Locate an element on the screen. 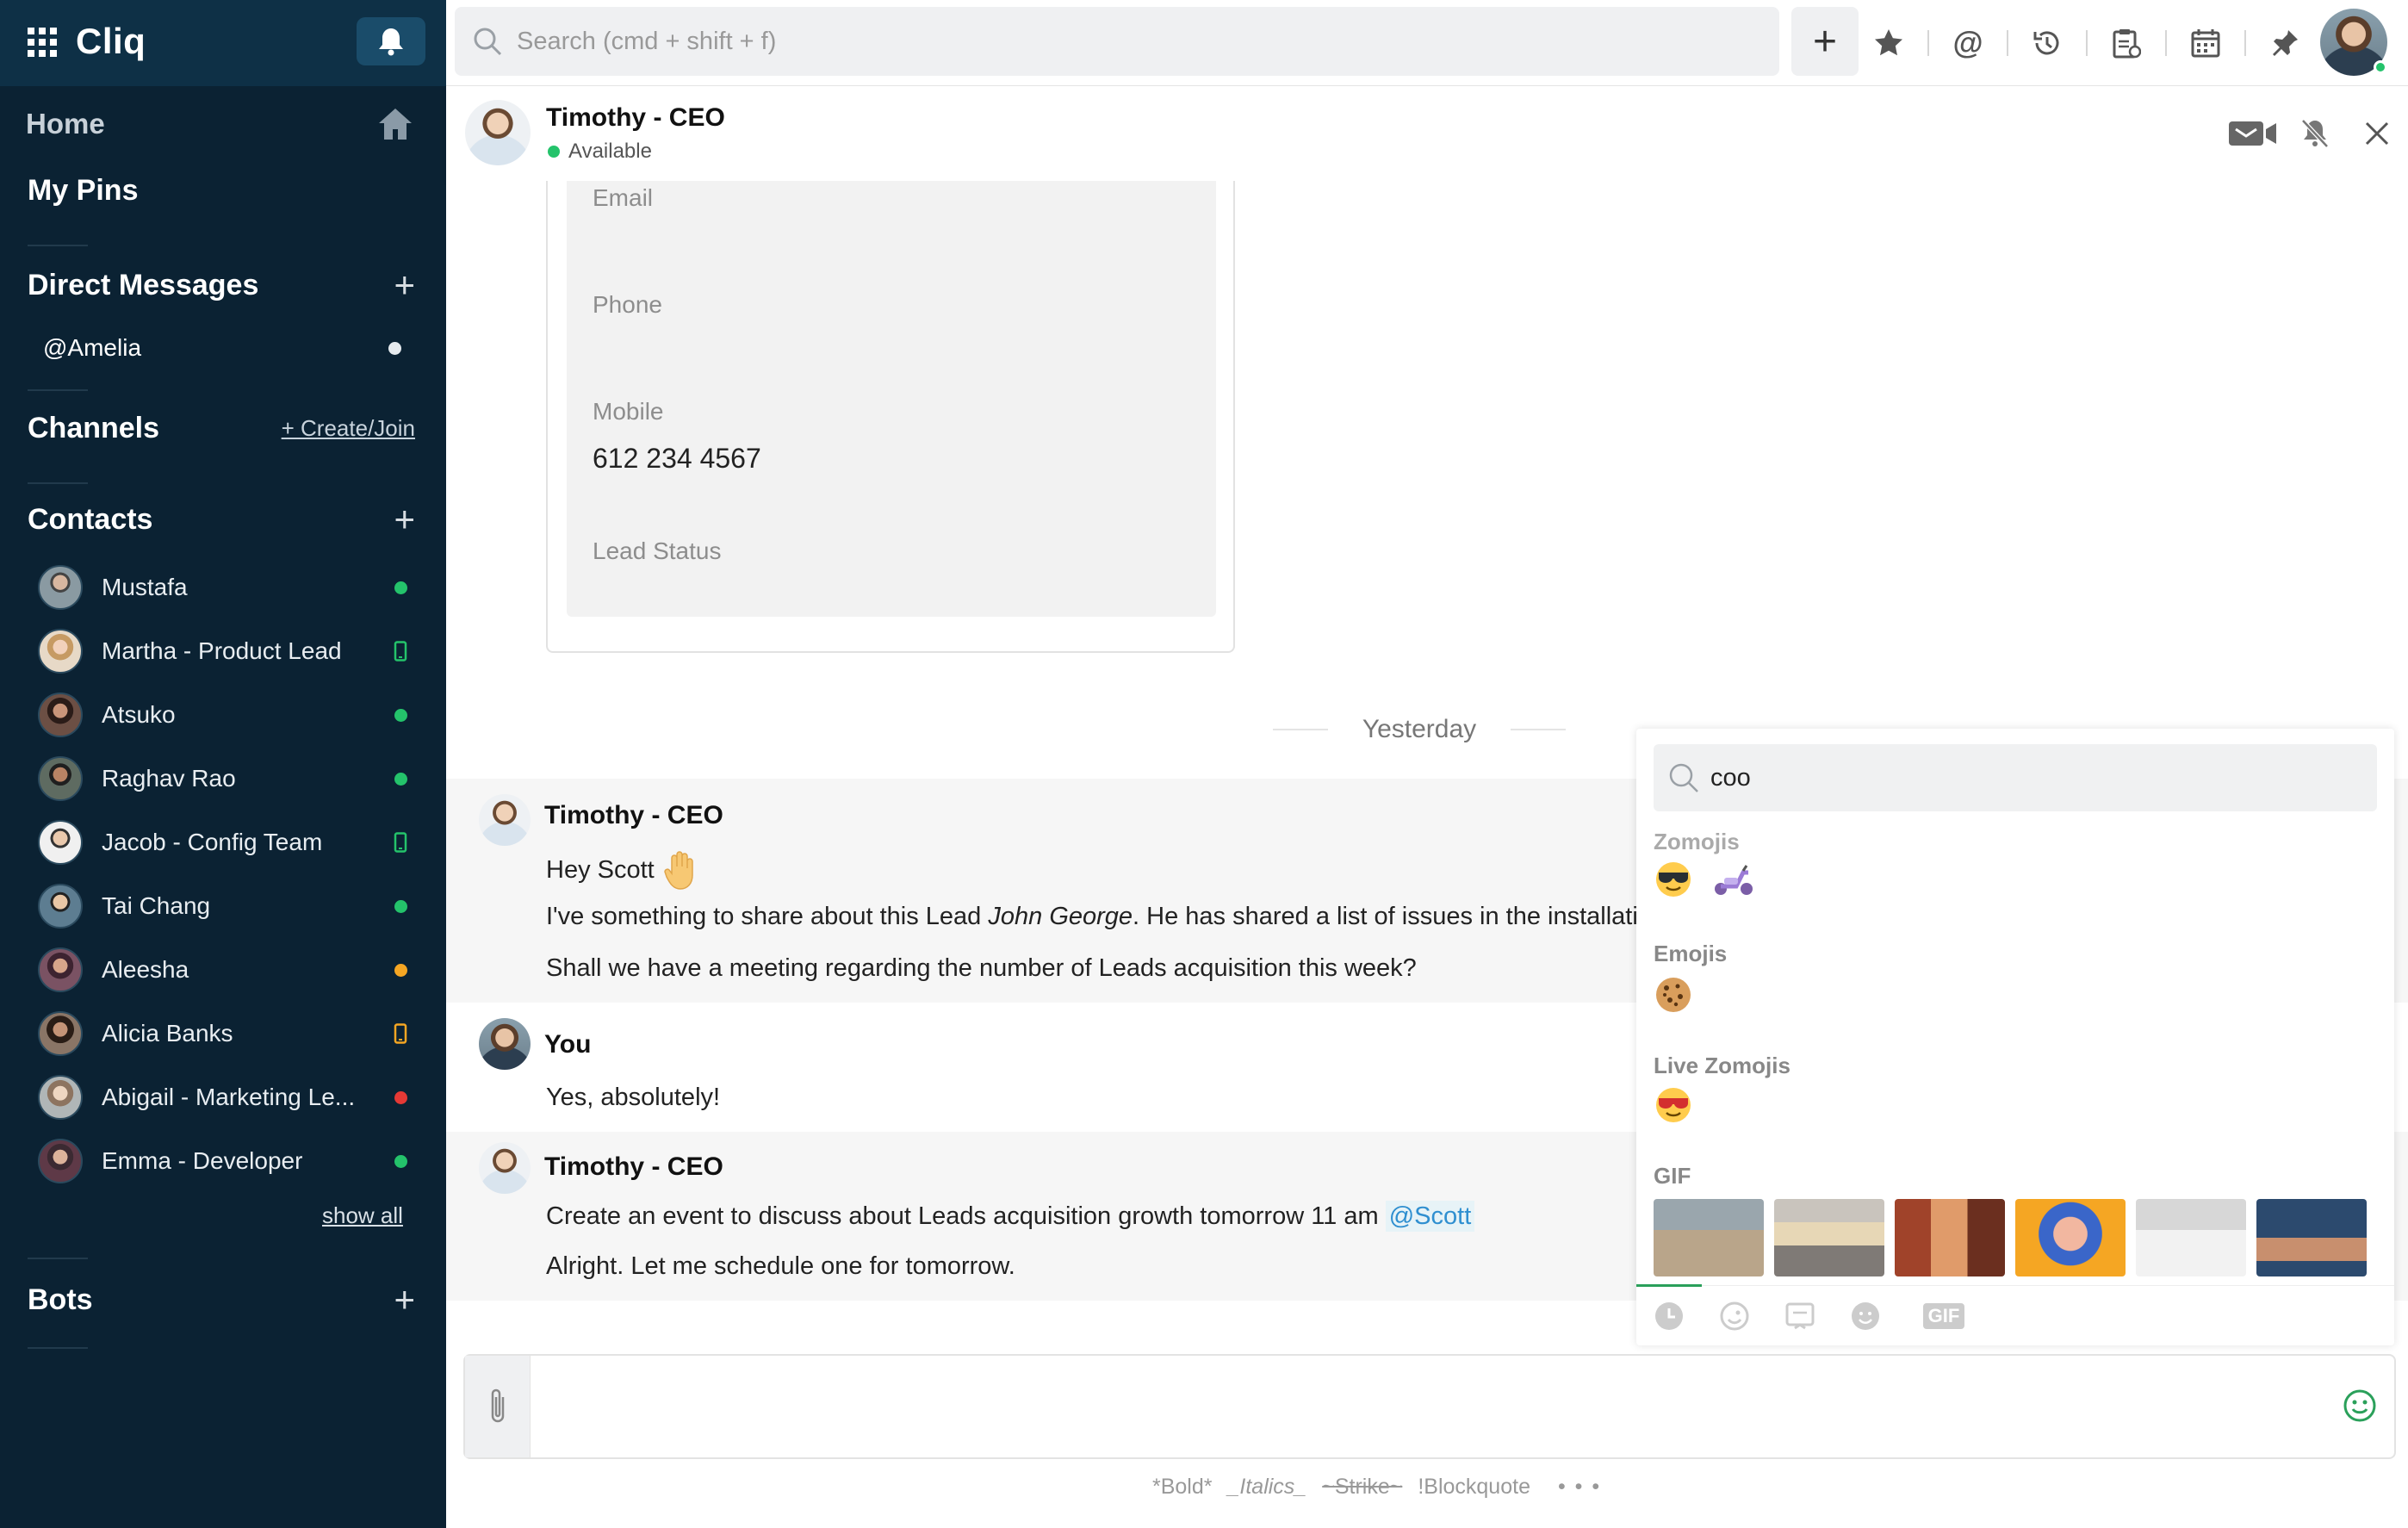 The height and width of the screenshot is (1528, 2408). clipboard-icon is located at coordinates (2126, 43).